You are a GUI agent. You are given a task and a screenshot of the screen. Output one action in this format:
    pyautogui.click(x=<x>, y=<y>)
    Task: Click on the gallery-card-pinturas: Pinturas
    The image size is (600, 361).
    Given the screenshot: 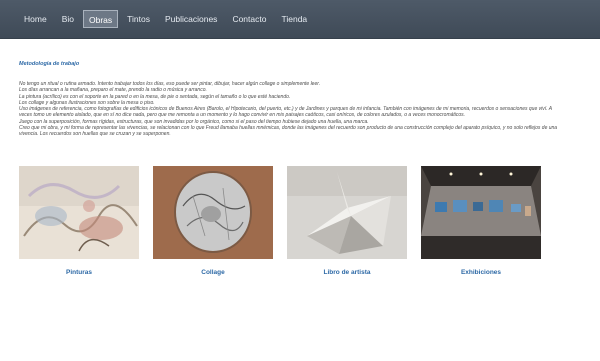 What is the action you would take?
    pyautogui.click(x=79, y=221)
    